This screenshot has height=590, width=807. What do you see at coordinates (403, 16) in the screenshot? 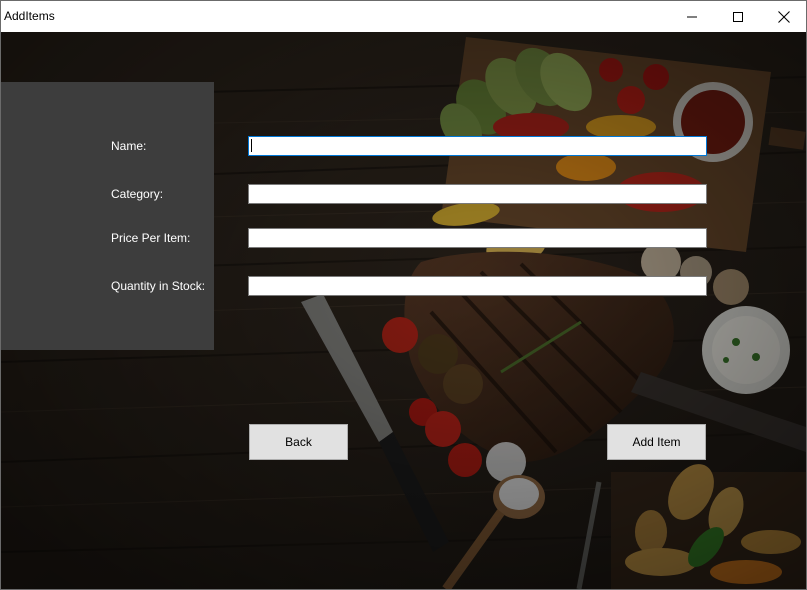
I see `title-bar: AddItems` at bounding box center [403, 16].